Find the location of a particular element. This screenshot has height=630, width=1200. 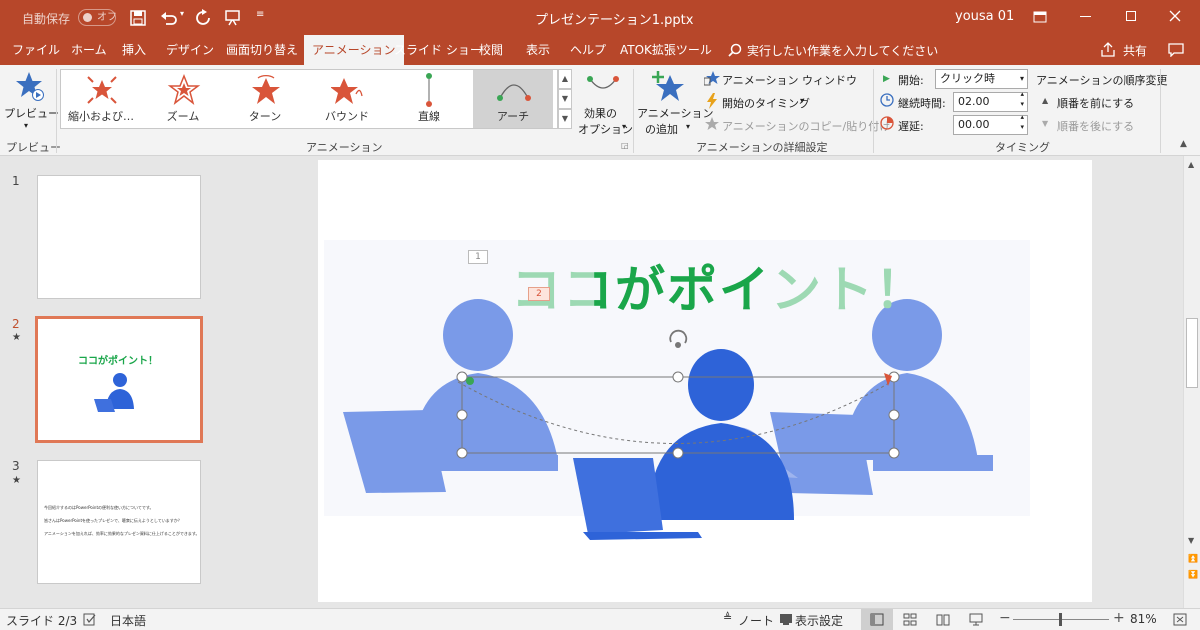

animation-gallery: 縮小および… ズーム ターン バウンド 直線 アーチ is located at coordinates (309, 99).